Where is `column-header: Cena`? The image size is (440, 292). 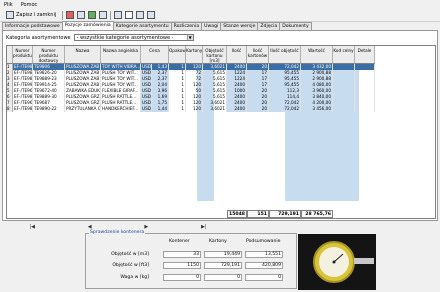 column-header: Cena is located at coordinates (155, 55).